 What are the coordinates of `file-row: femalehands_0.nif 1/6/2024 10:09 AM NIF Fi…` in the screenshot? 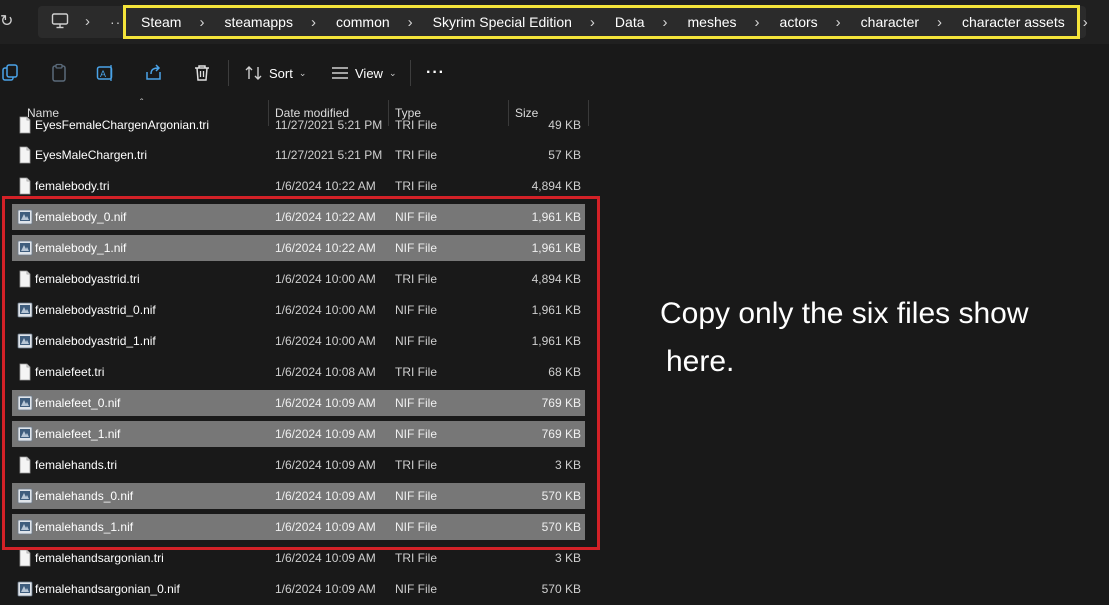 It's located at (298, 496).